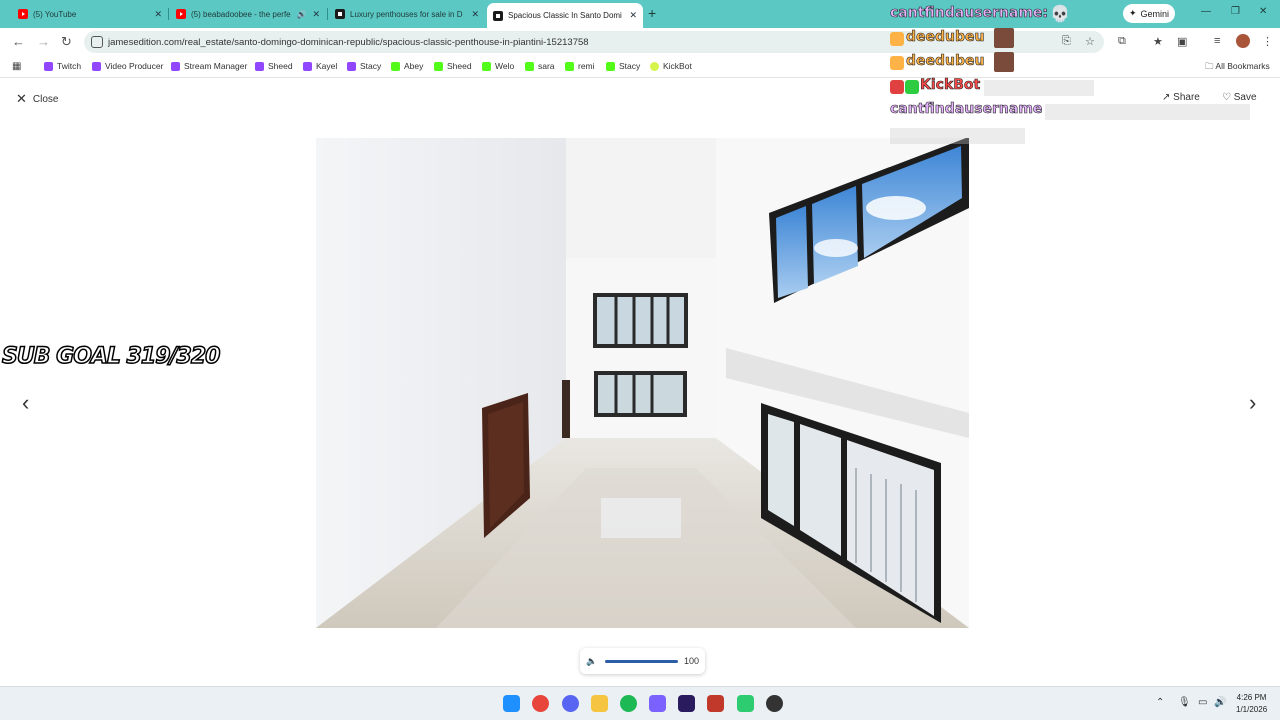 This screenshot has height=720, width=1280. What do you see at coordinates (1202, 702) in the screenshot?
I see `network-icon: ▭` at bounding box center [1202, 702].